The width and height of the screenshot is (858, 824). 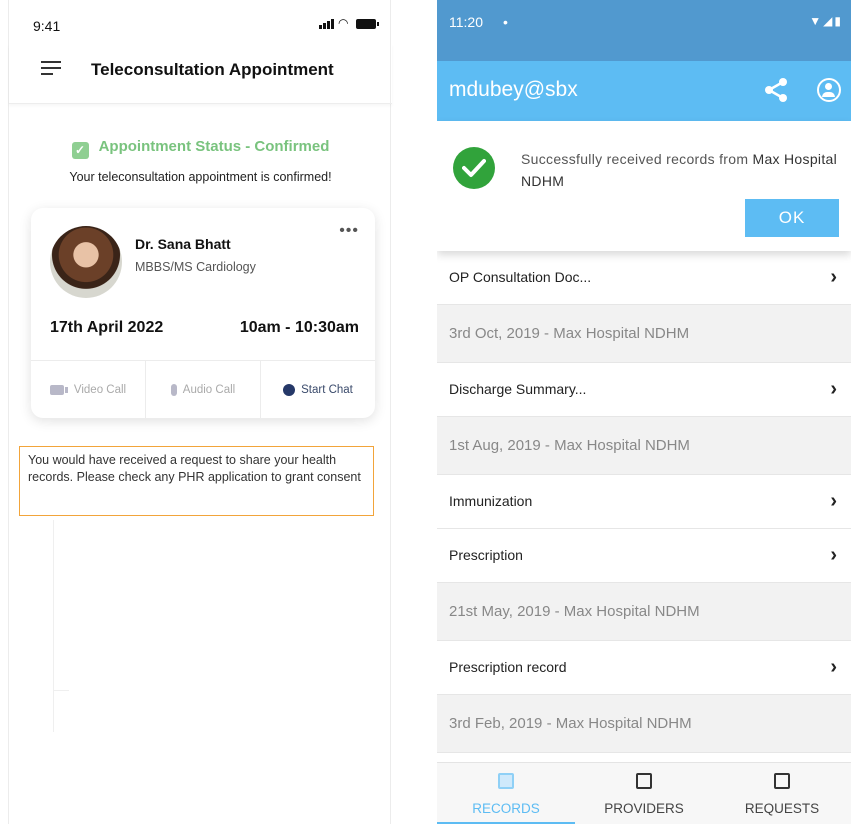 I want to click on success-message-prefix: Successfully received records from, so click(x=635, y=159).